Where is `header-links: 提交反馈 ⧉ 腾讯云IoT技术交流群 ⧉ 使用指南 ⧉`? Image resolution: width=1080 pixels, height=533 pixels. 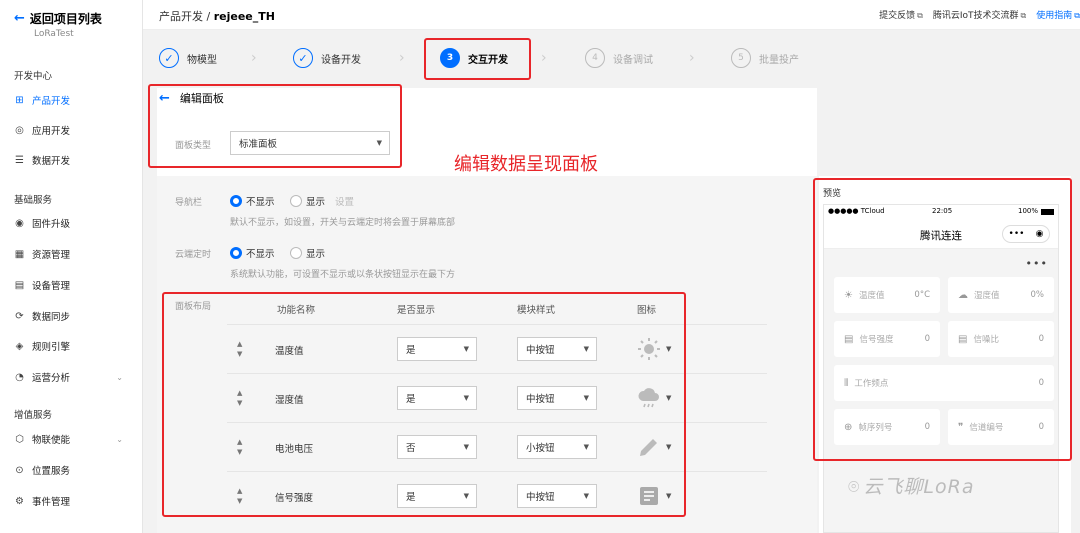
header-links: 提交反馈 ⧉ 腾讯云IoT技术交流群 ⧉ 使用指南 ⧉ is located at coordinates (979, 14).